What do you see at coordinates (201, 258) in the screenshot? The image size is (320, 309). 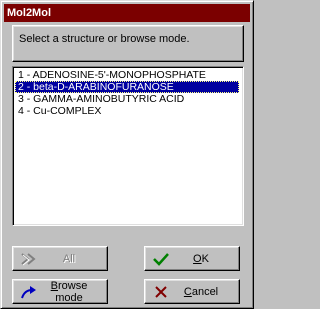 I see `ok-button-label: OK` at bounding box center [201, 258].